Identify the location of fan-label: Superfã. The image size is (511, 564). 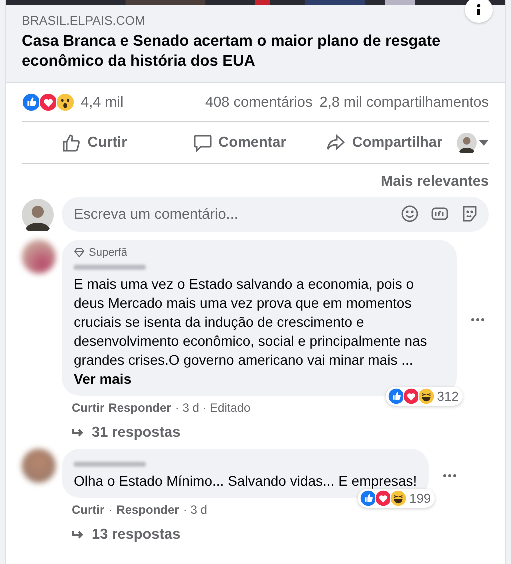
(108, 253).